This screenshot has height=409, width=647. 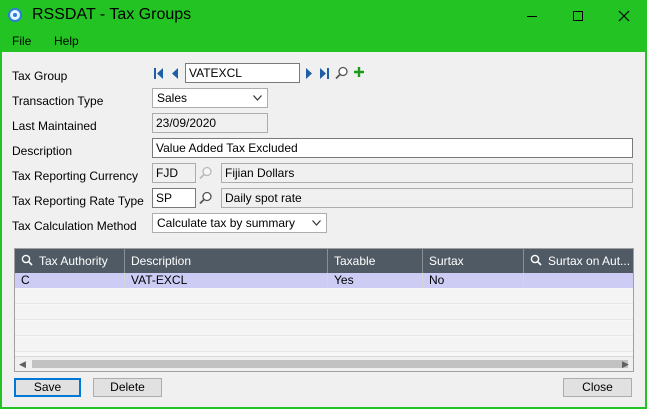 I want to click on cell-tax-authority: C, so click(x=70, y=280).